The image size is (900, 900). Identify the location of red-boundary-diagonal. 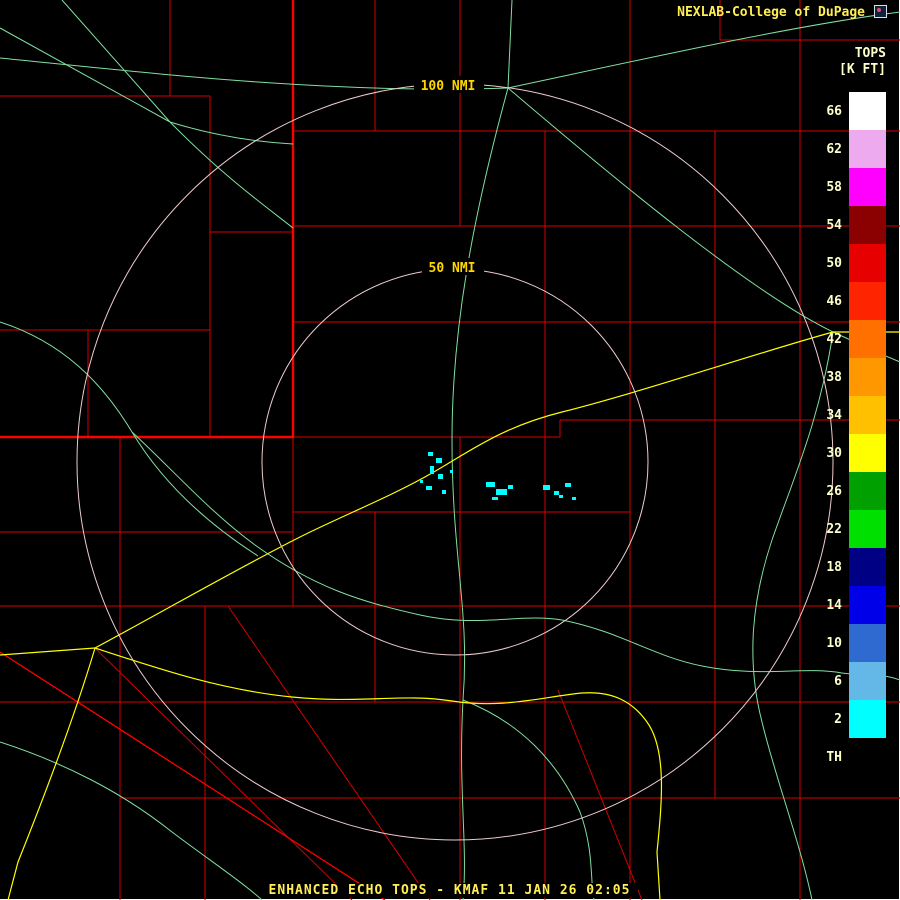
(193, 775).